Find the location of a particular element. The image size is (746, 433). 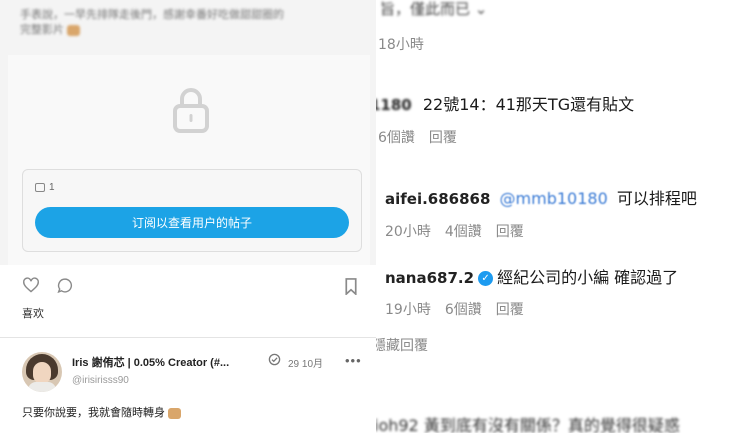

comment-time: 18小時 is located at coordinates (401, 45).